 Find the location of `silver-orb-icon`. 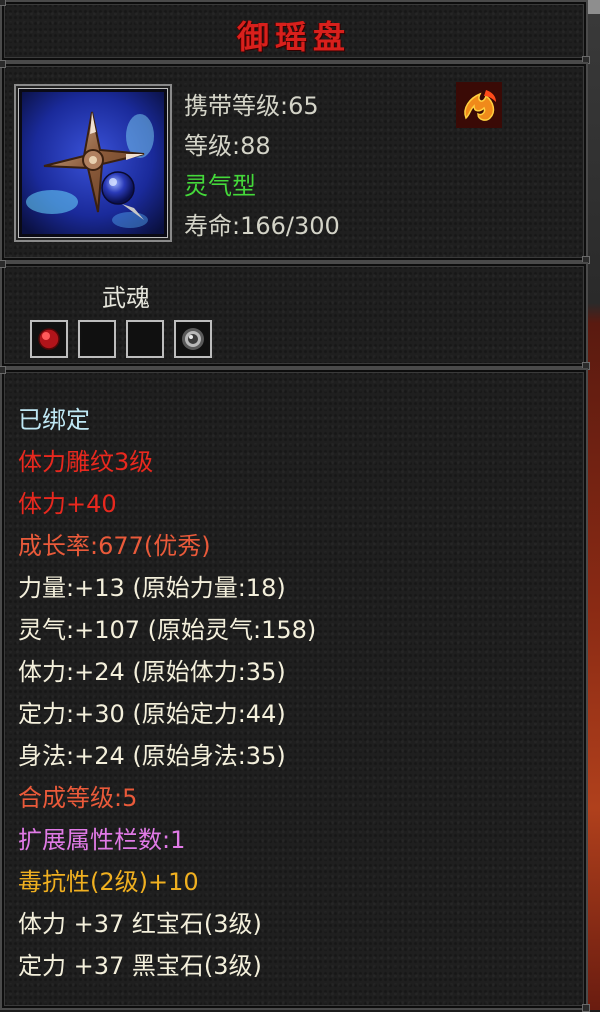

silver-orb-icon is located at coordinates (193, 339).